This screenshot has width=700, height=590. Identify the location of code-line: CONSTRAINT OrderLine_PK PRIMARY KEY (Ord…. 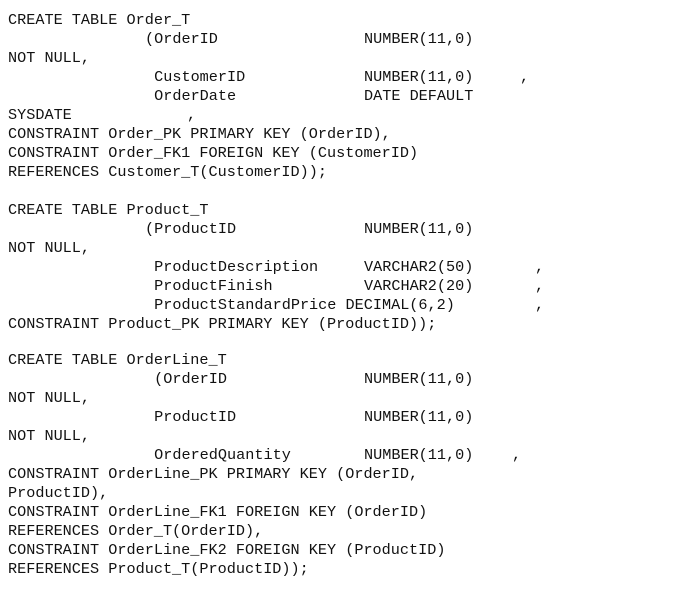
(213, 474).